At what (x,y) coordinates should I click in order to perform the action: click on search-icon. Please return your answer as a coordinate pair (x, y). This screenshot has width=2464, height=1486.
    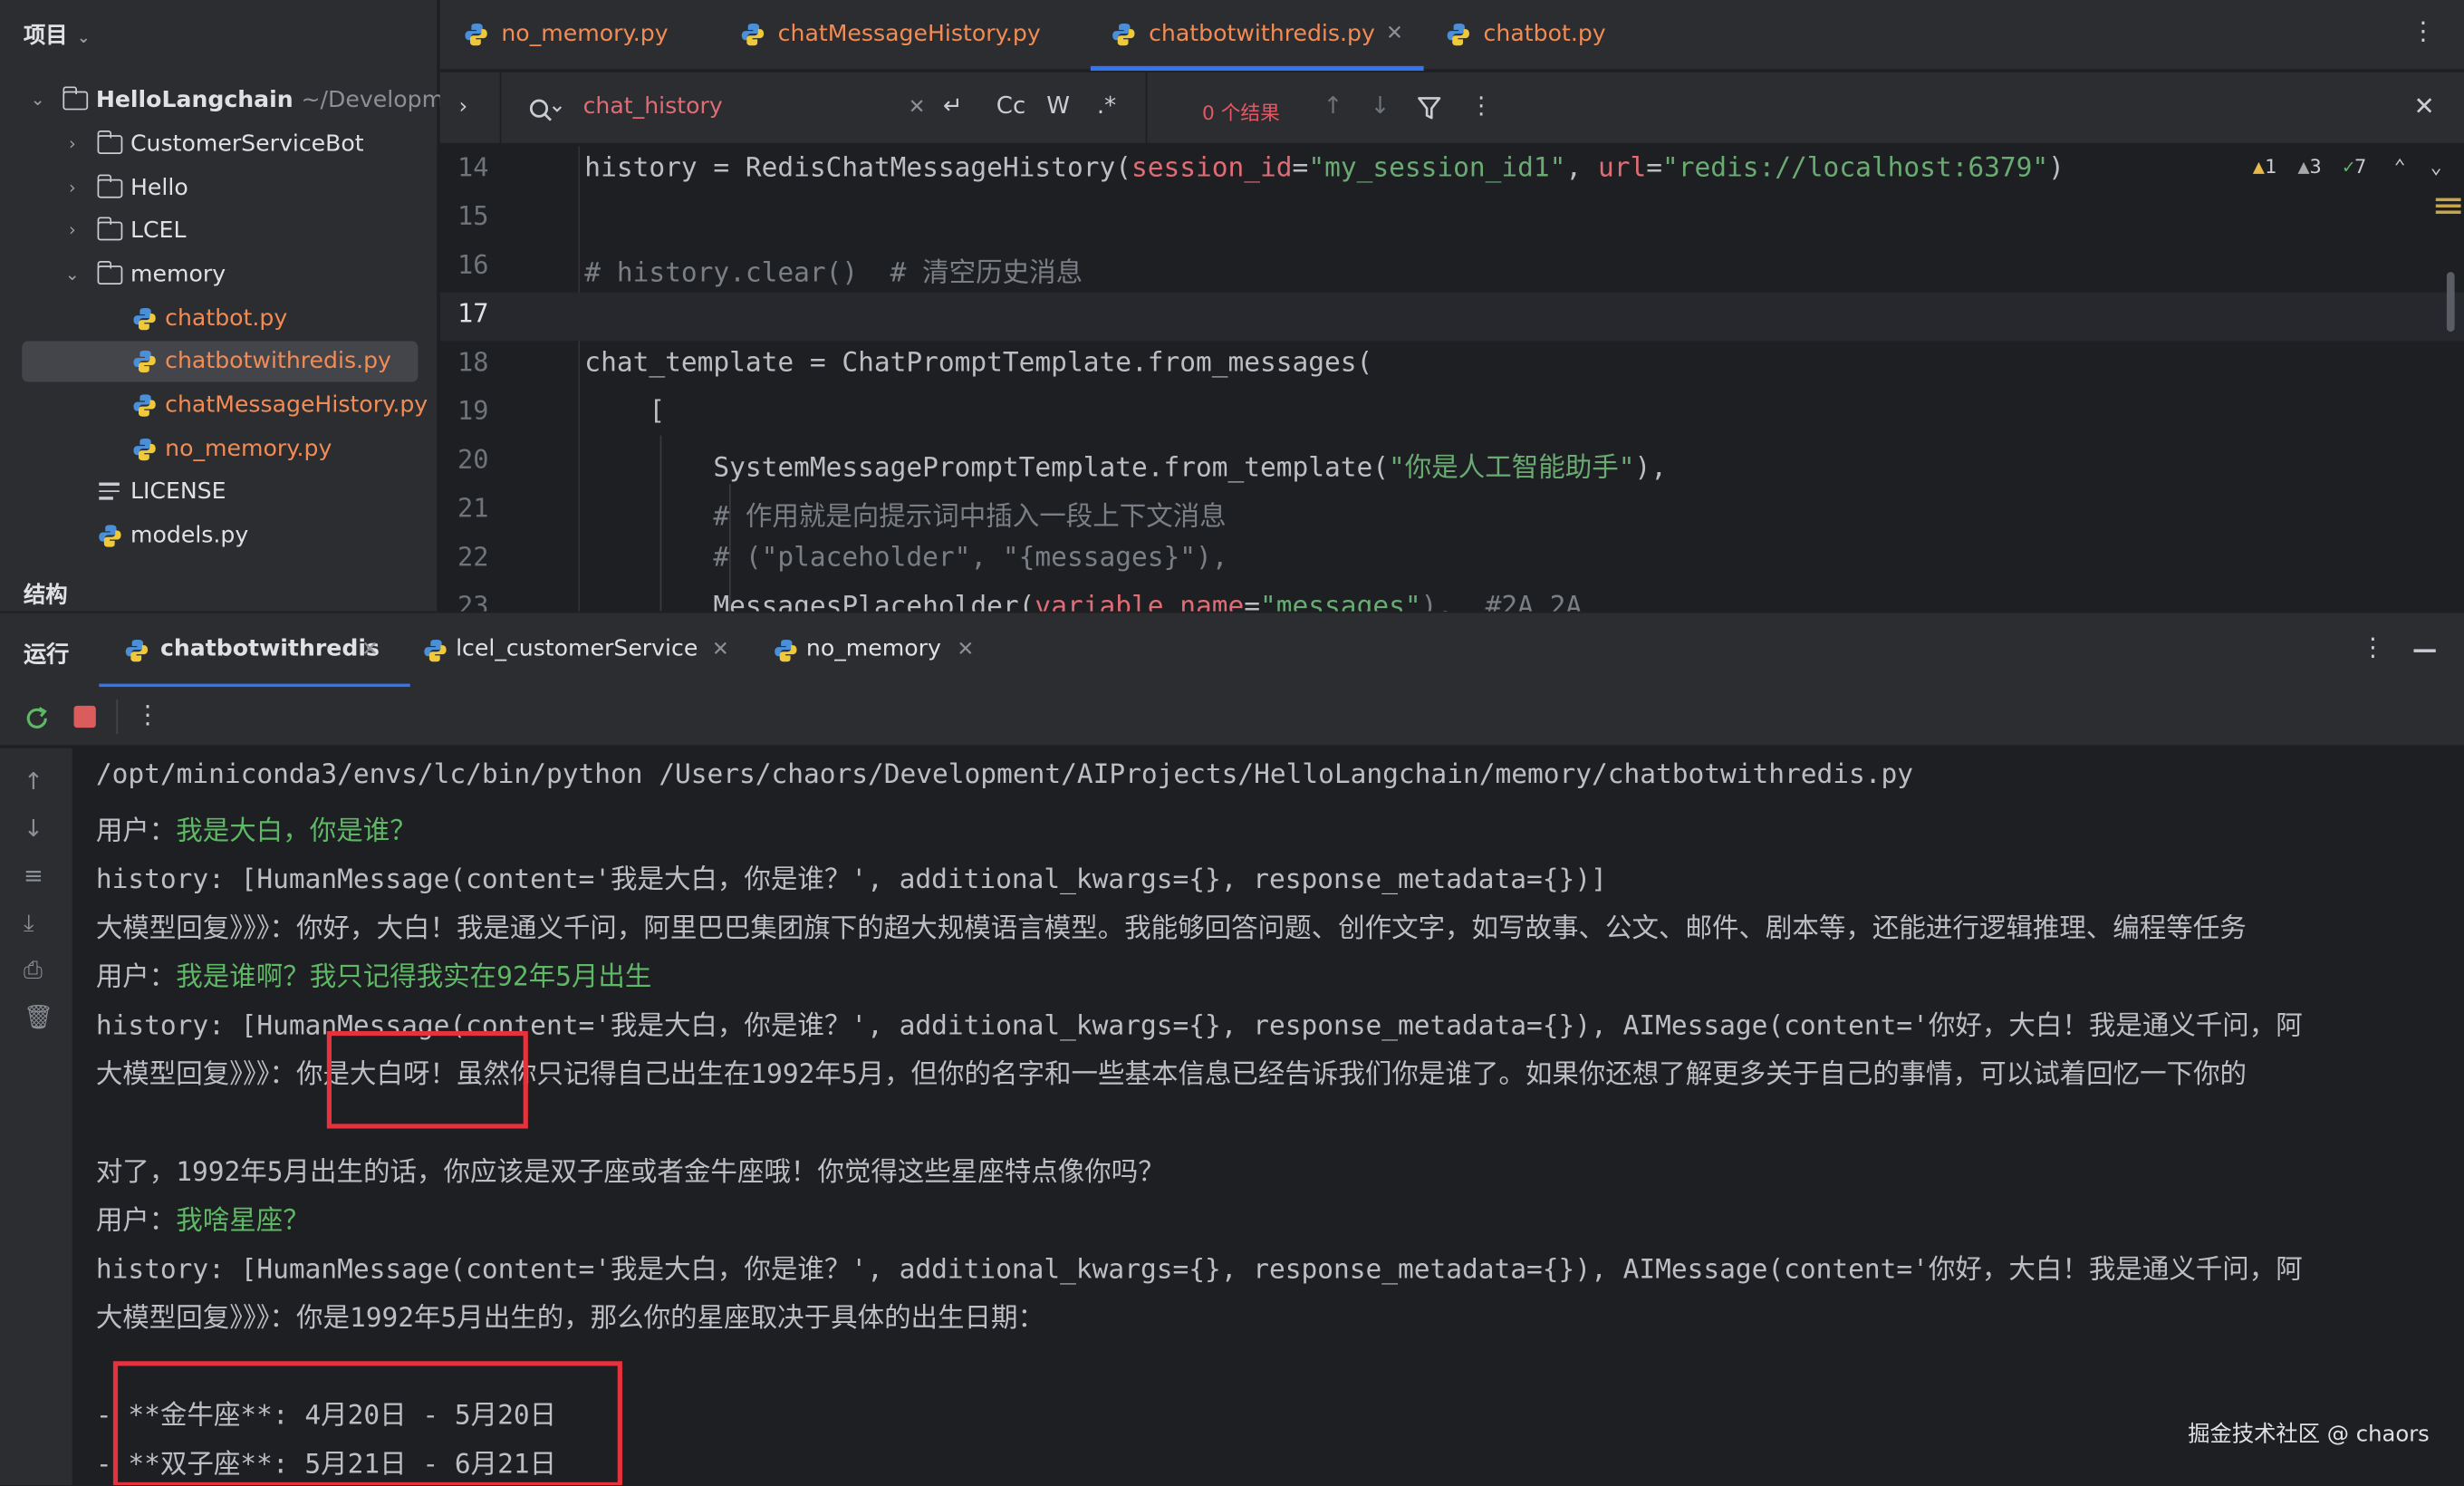
    Looking at the image, I should click on (545, 111).